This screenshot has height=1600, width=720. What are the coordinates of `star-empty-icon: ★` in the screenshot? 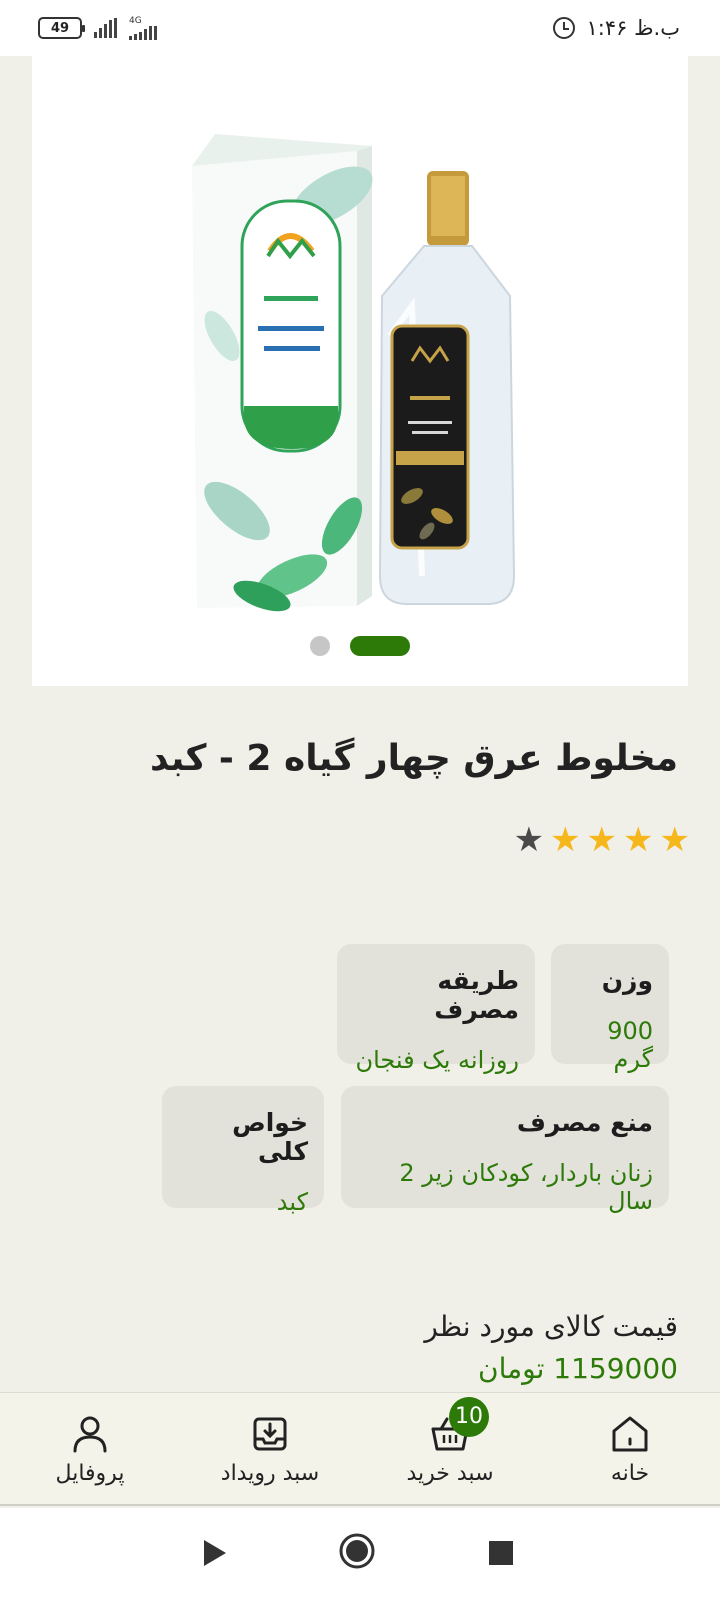 It's located at (529, 840).